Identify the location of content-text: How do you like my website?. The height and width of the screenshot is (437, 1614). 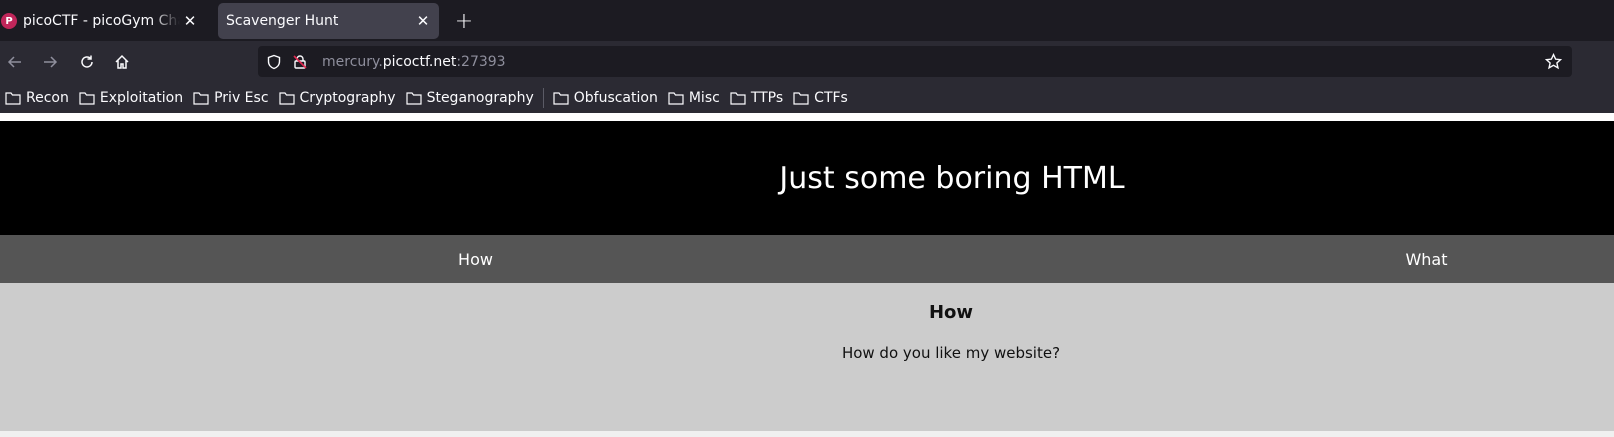
(951, 353).